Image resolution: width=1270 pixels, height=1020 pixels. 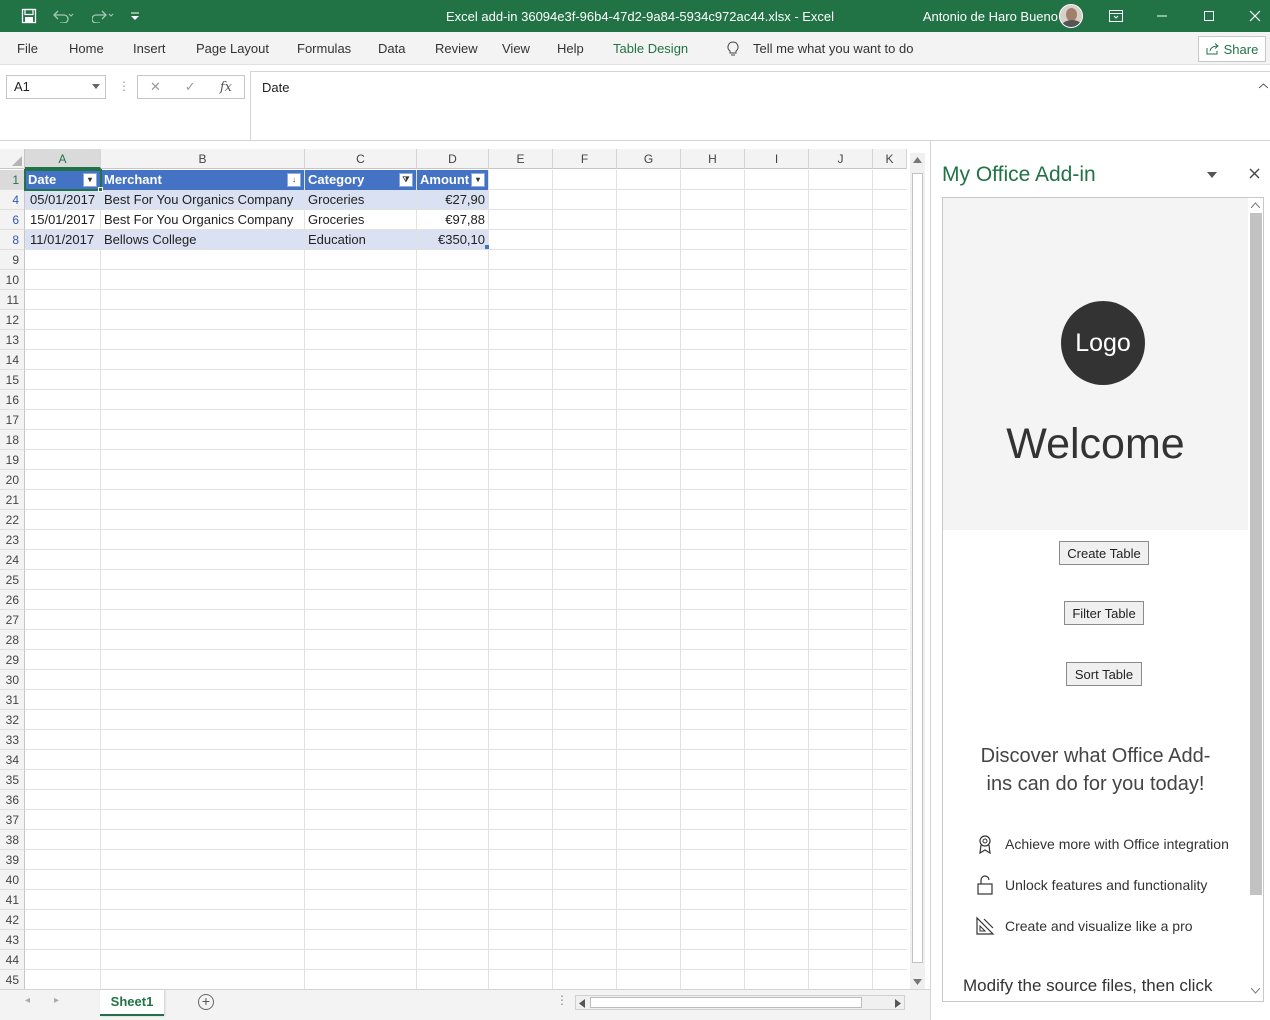 What do you see at coordinates (155, 87) in the screenshot?
I see `cancel-icon: ✕` at bounding box center [155, 87].